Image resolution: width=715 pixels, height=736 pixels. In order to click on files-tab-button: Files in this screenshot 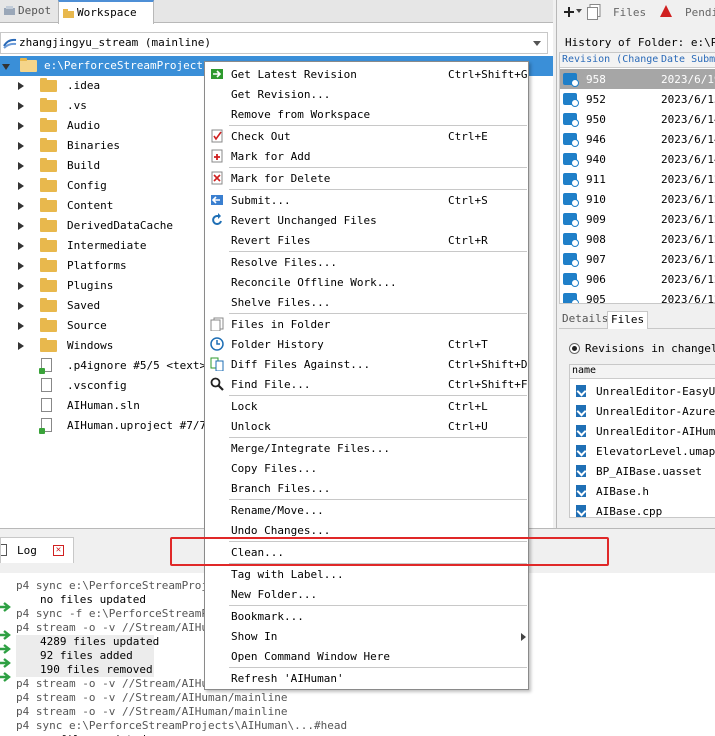, I will do `click(629, 14)`.